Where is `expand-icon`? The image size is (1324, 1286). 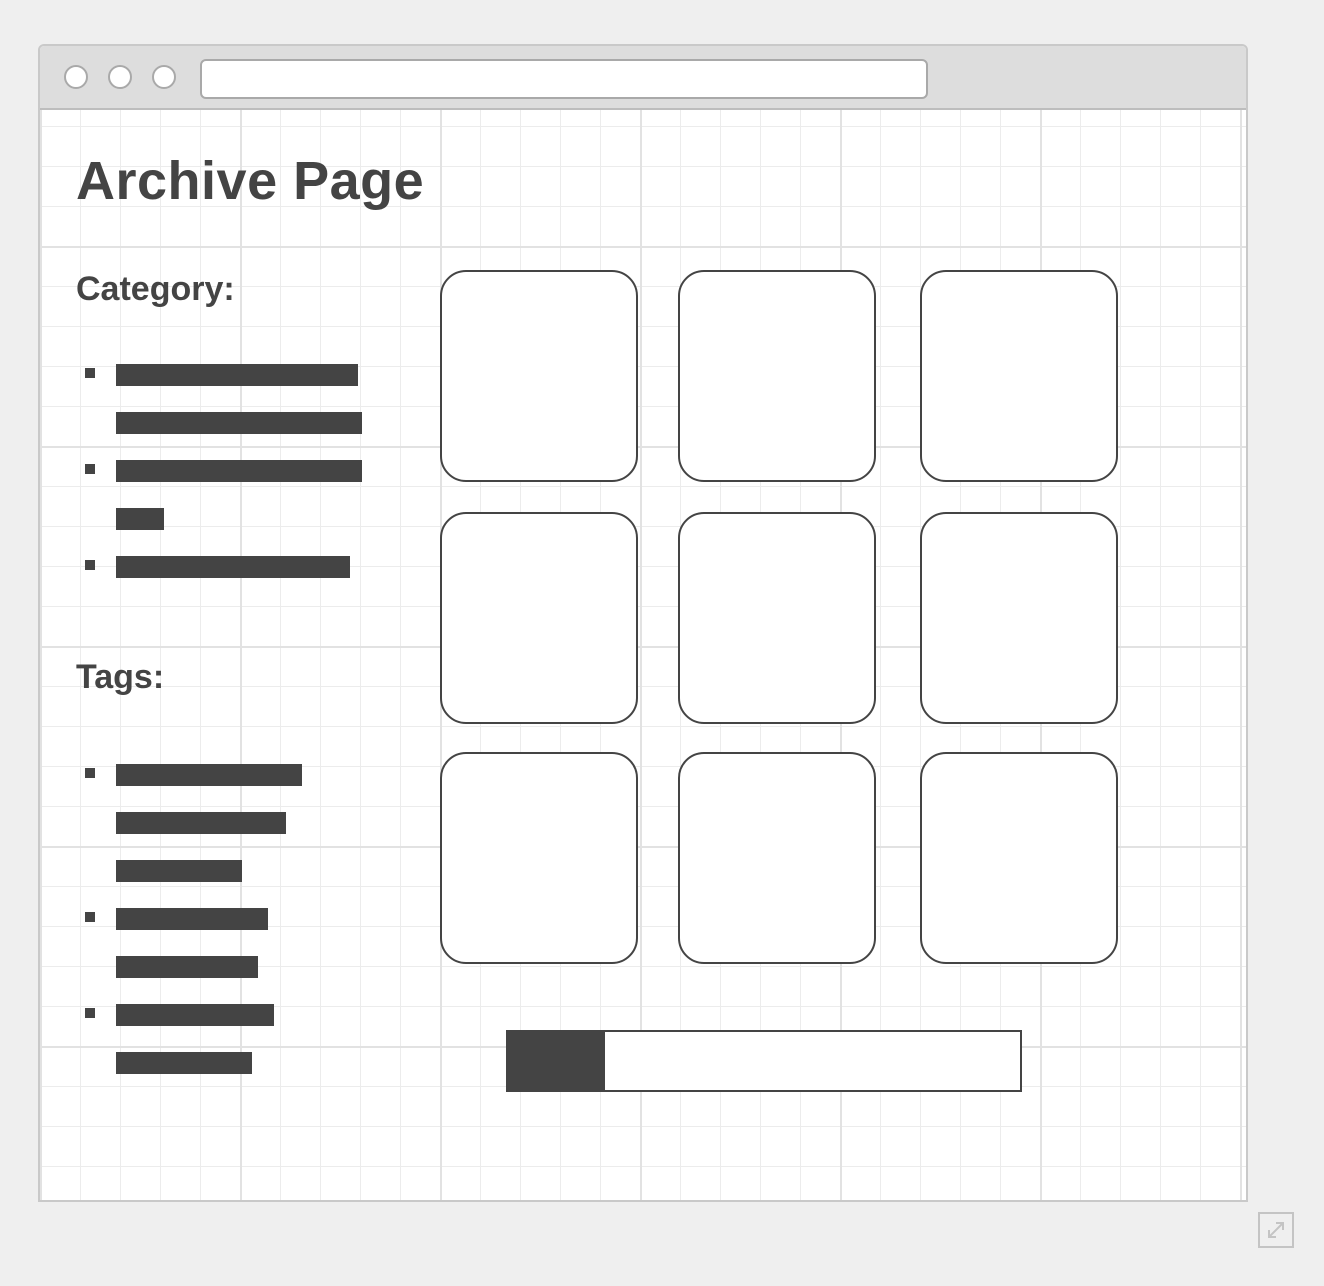 expand-icon is located at coordinates (1276, 1230).